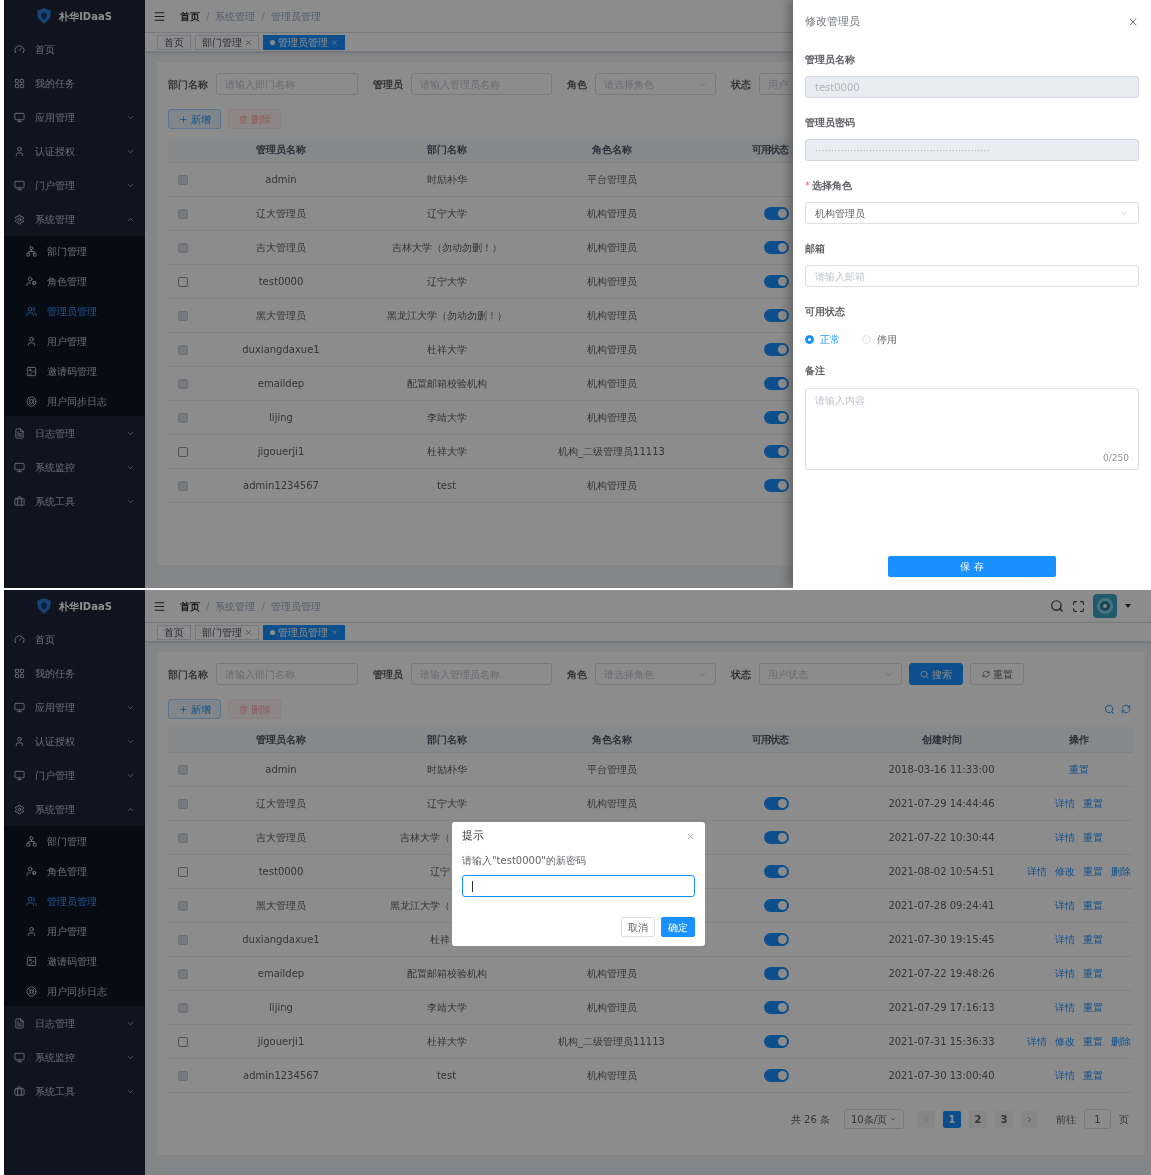 This screenshot has height=1175, width=1151. I want to click on page-size-select: 10条/页, so click(874, 1119).